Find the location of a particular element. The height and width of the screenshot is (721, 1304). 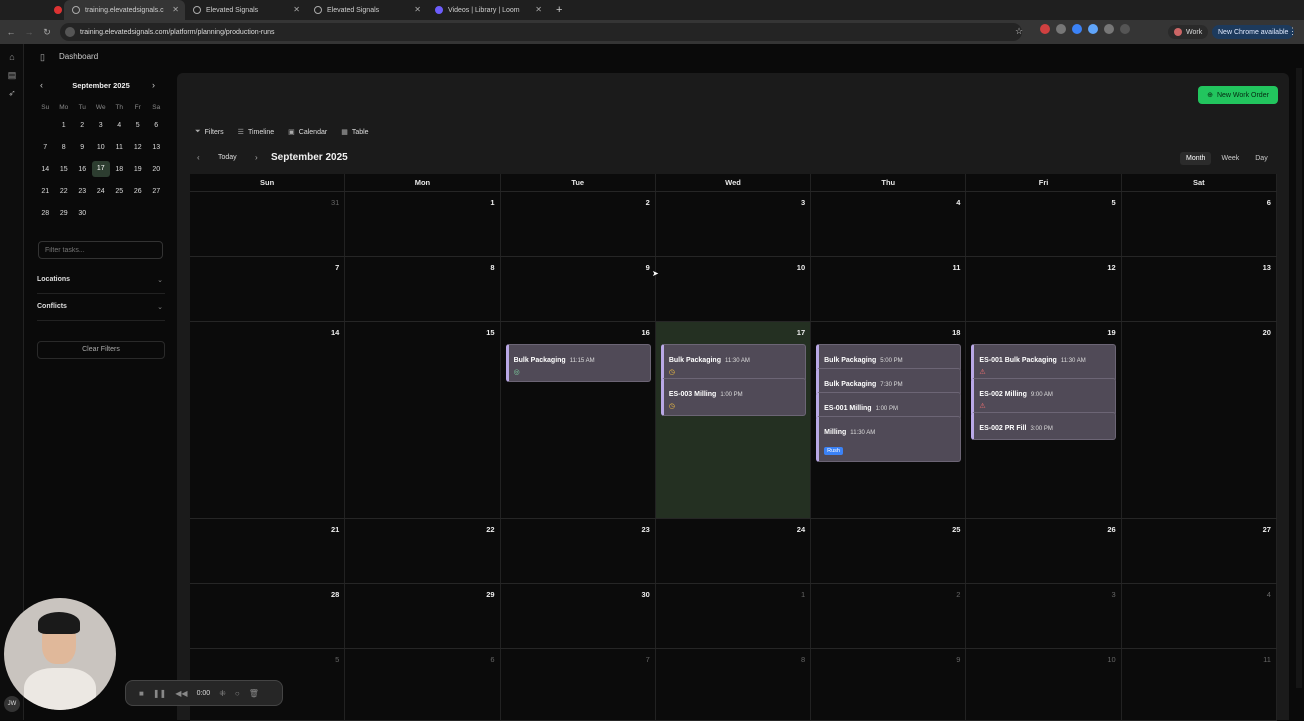

calendar-icon: ▤ is located at coordinates (12, 75).